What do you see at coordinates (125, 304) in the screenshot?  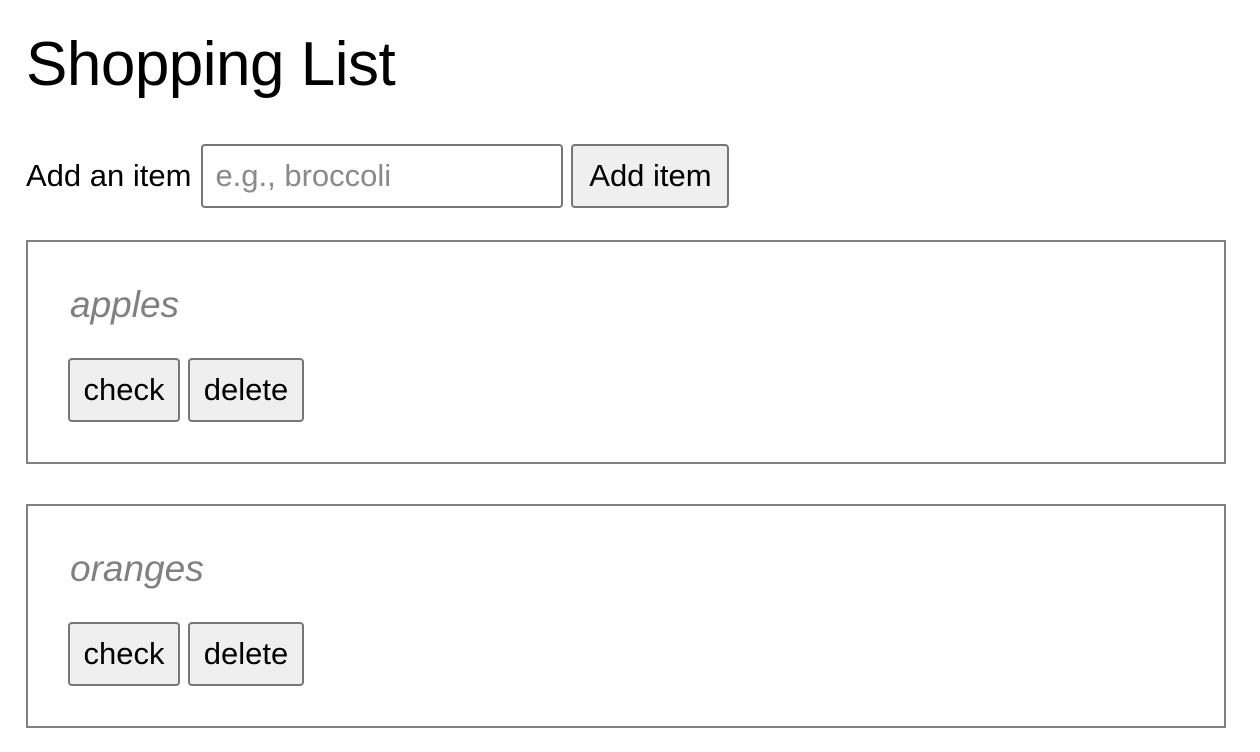 I see `item-name: apples` at bounding box center [125, 304].